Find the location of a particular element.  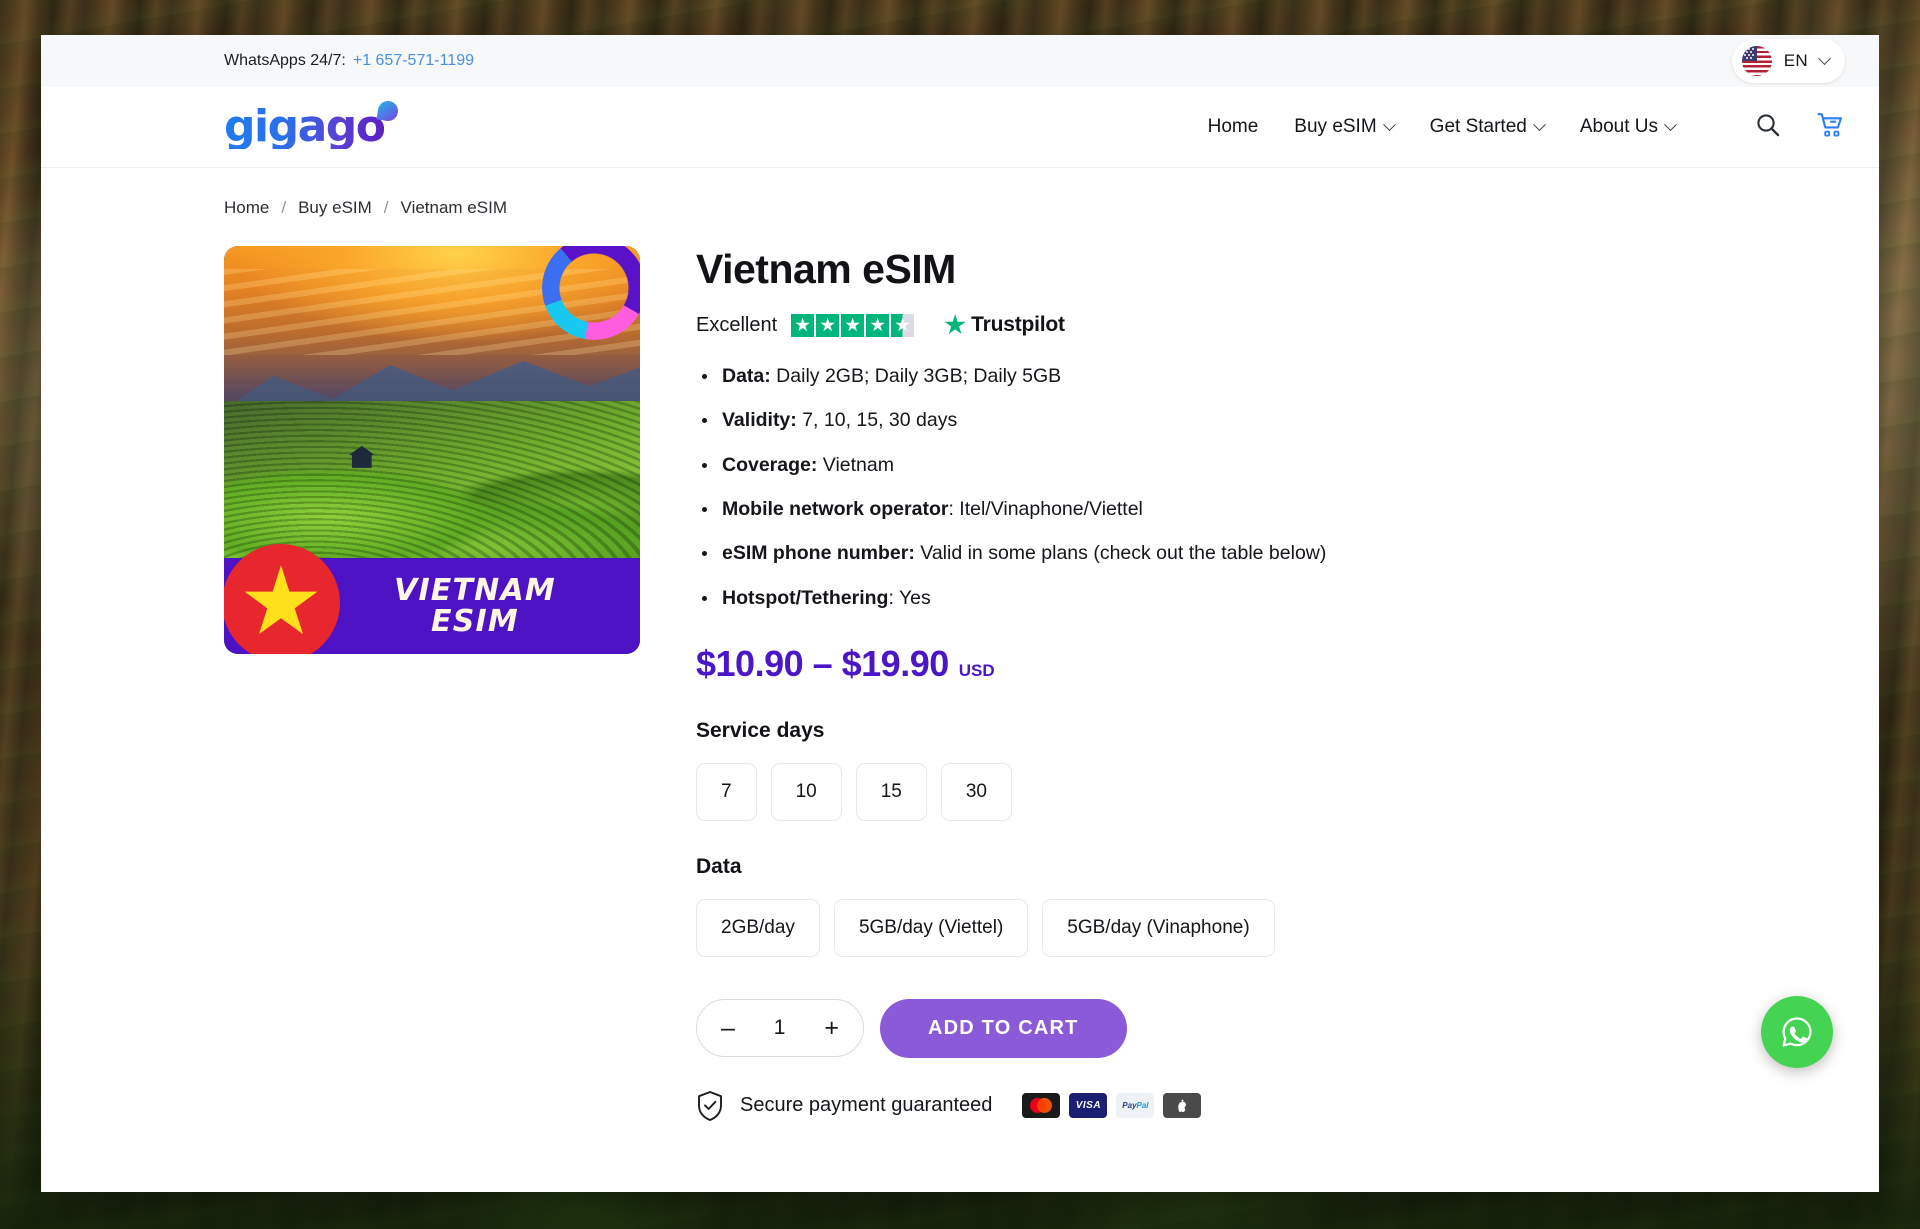

nav-item-get-started: Get Started is located at coordinates (1487, 127).